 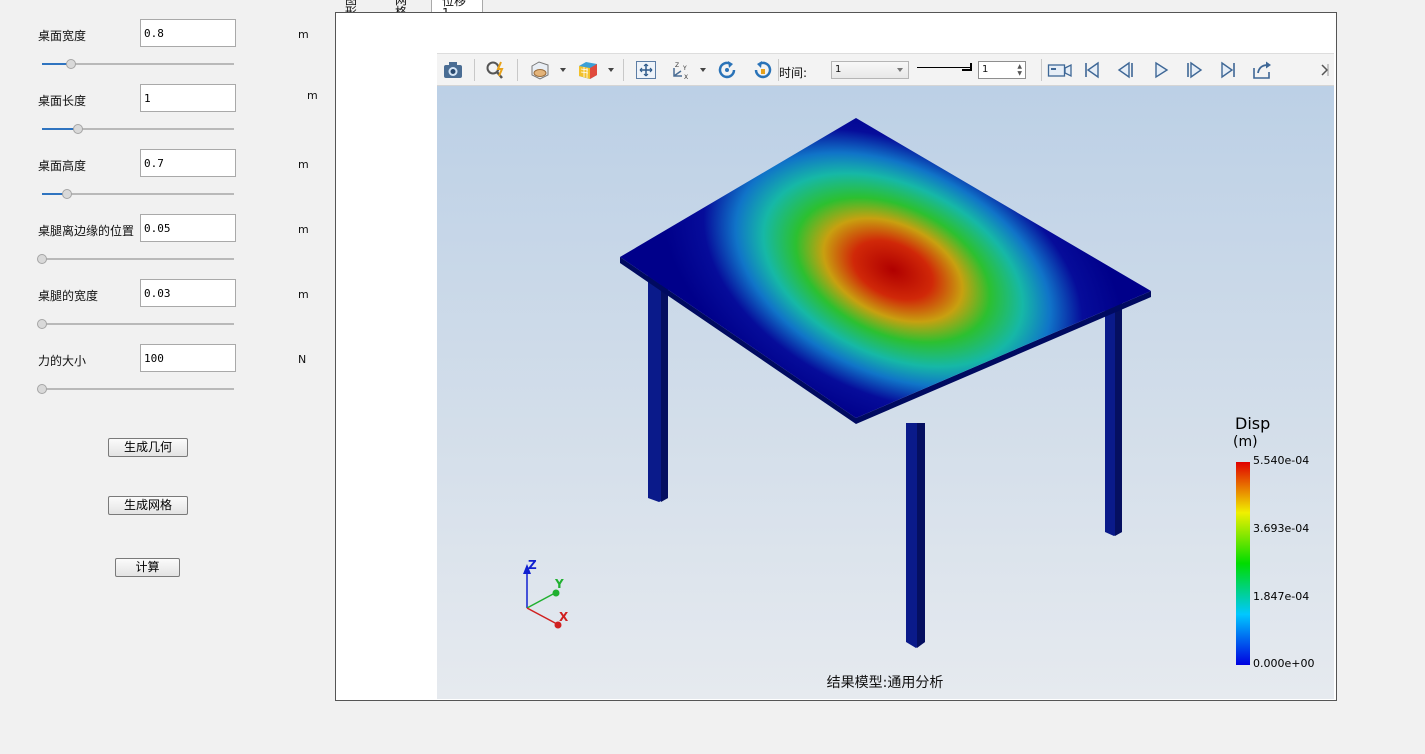 I want to click on width-slider, so click(x=138, y=64).